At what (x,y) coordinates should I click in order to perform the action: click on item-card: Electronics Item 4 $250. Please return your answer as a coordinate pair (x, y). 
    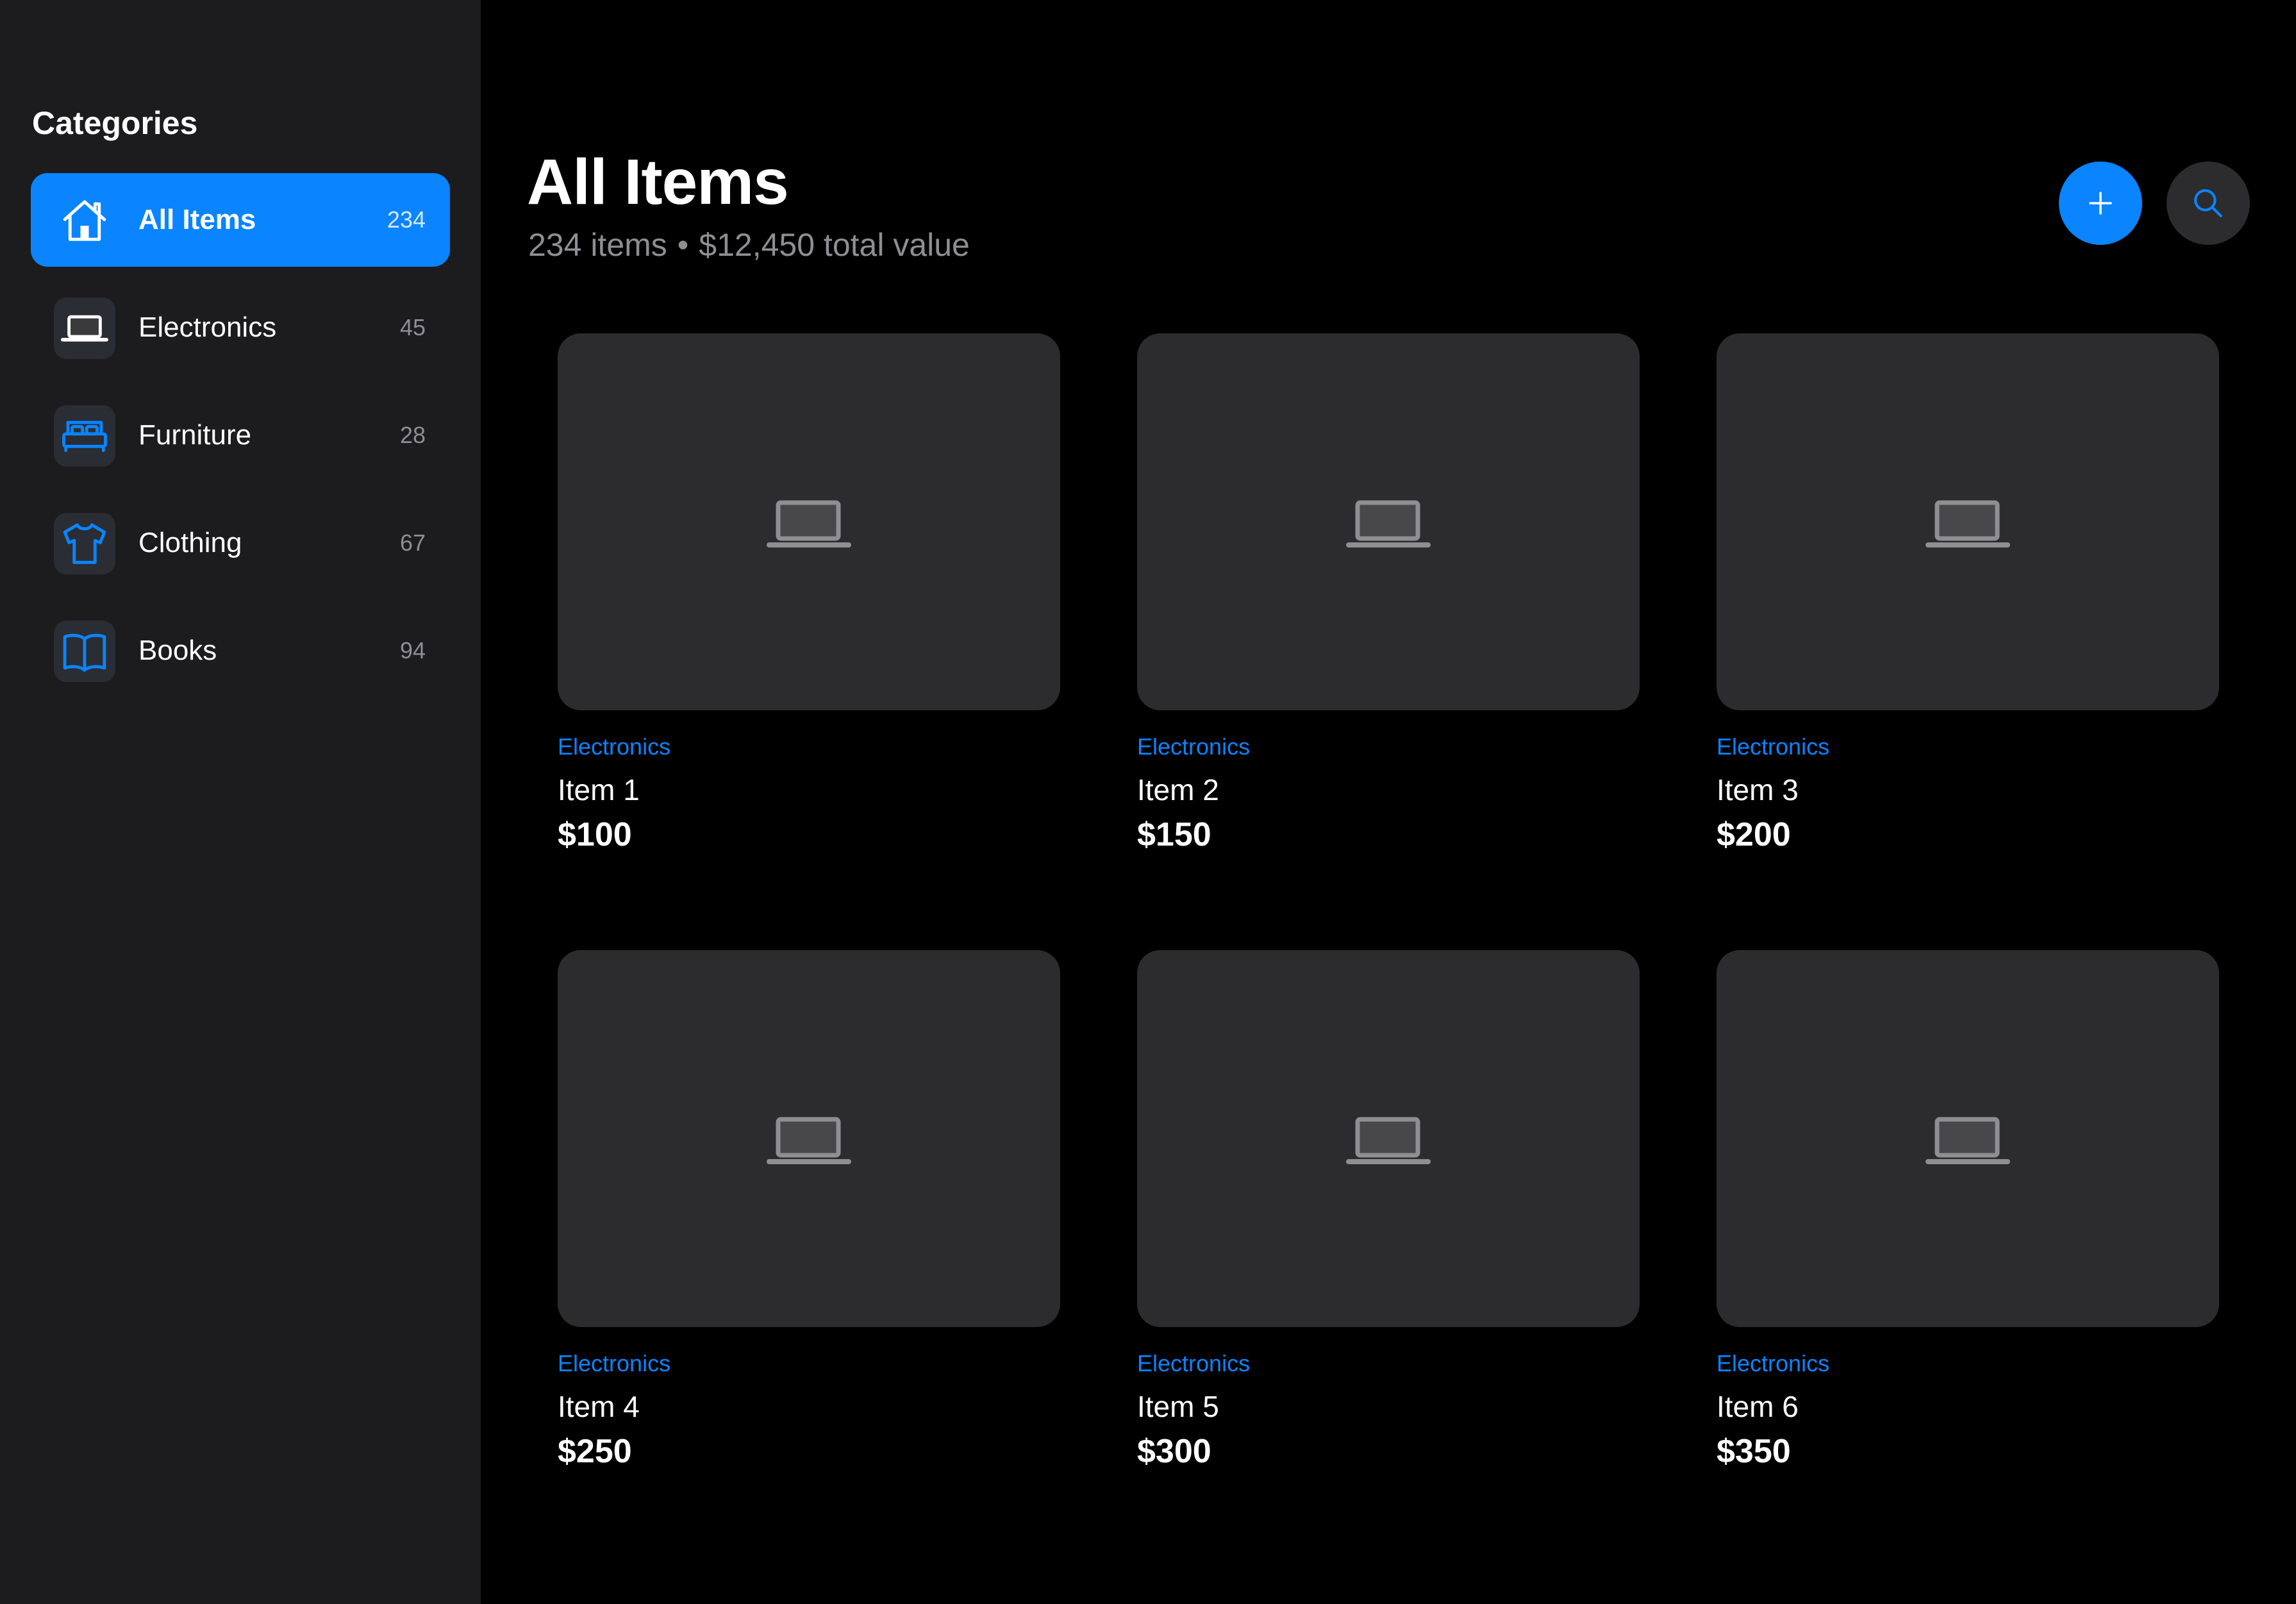
    Looking at the image, I should click on (809, 1225).